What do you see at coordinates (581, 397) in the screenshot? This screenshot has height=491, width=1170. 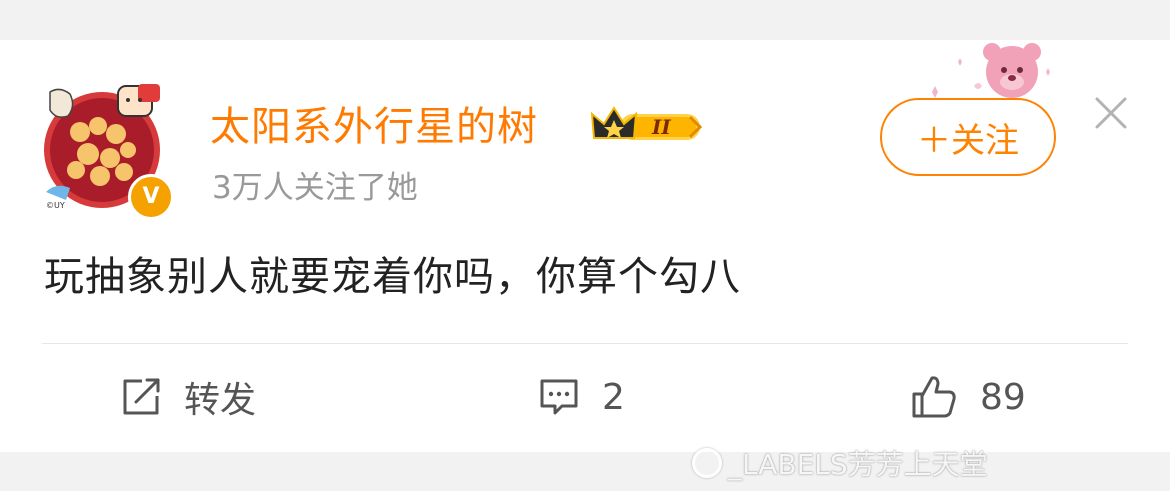 I see `comment-button: 2` at bounding box center [581, 397].